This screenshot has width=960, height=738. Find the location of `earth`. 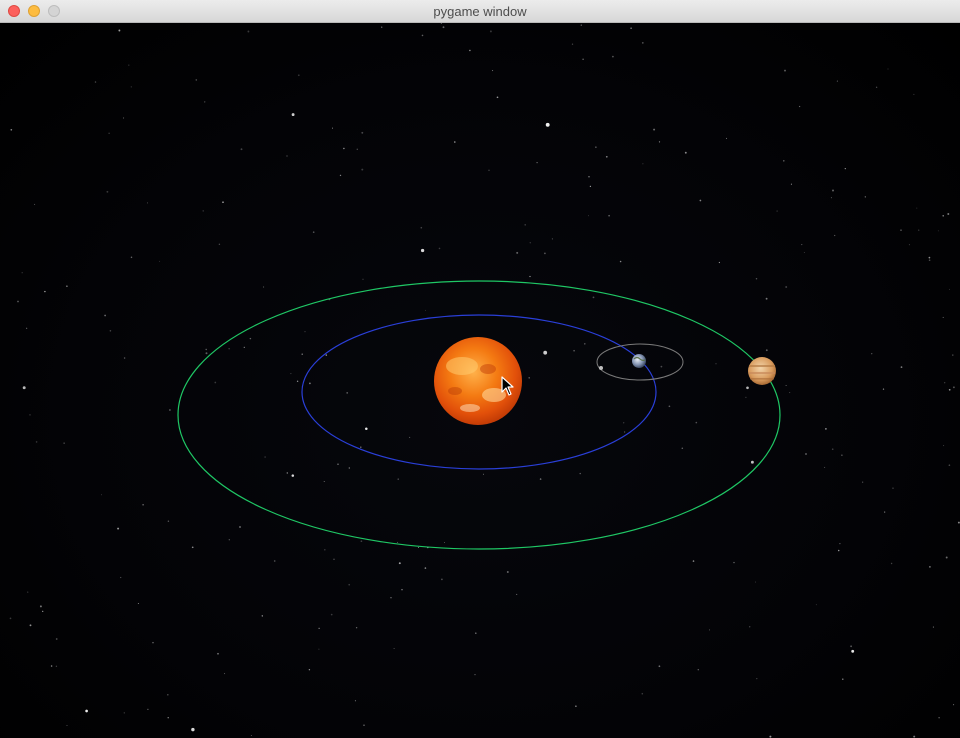

earth is located at coordinates (639, 361).